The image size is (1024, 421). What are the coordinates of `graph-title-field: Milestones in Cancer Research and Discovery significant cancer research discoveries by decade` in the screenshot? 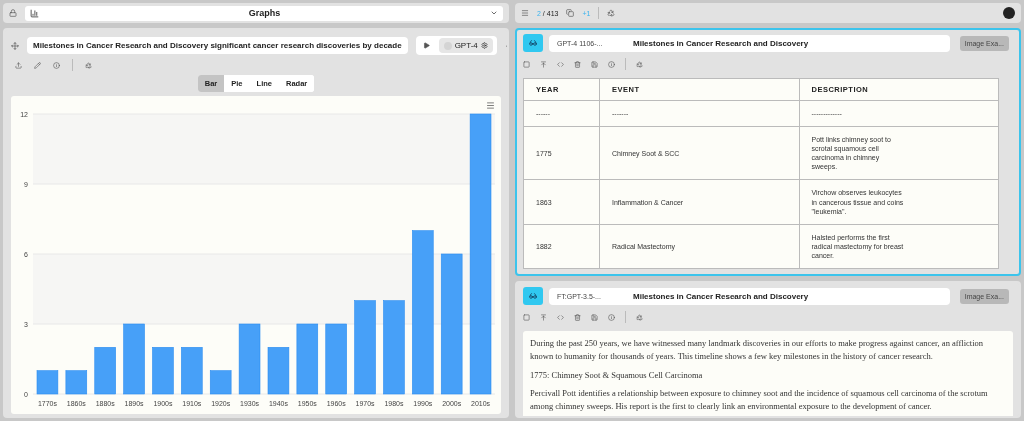 It's located at (217, 45).